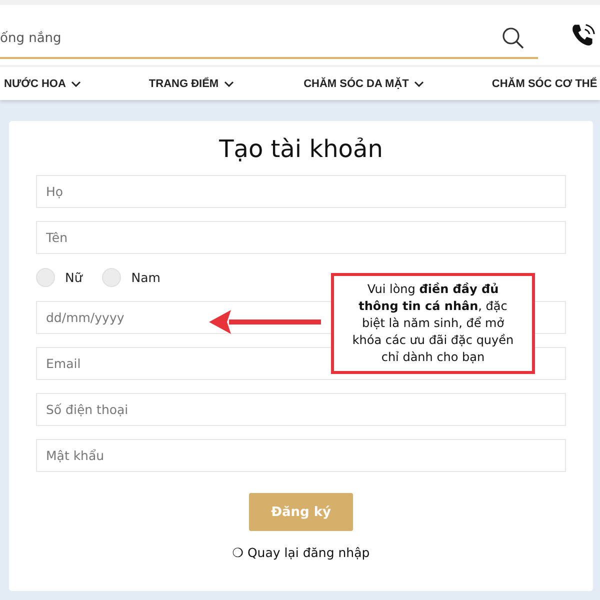 The width and height of the screenshot is (600, 600). I want to click on form-title: Tạo tài khoản, so click(301, 149).